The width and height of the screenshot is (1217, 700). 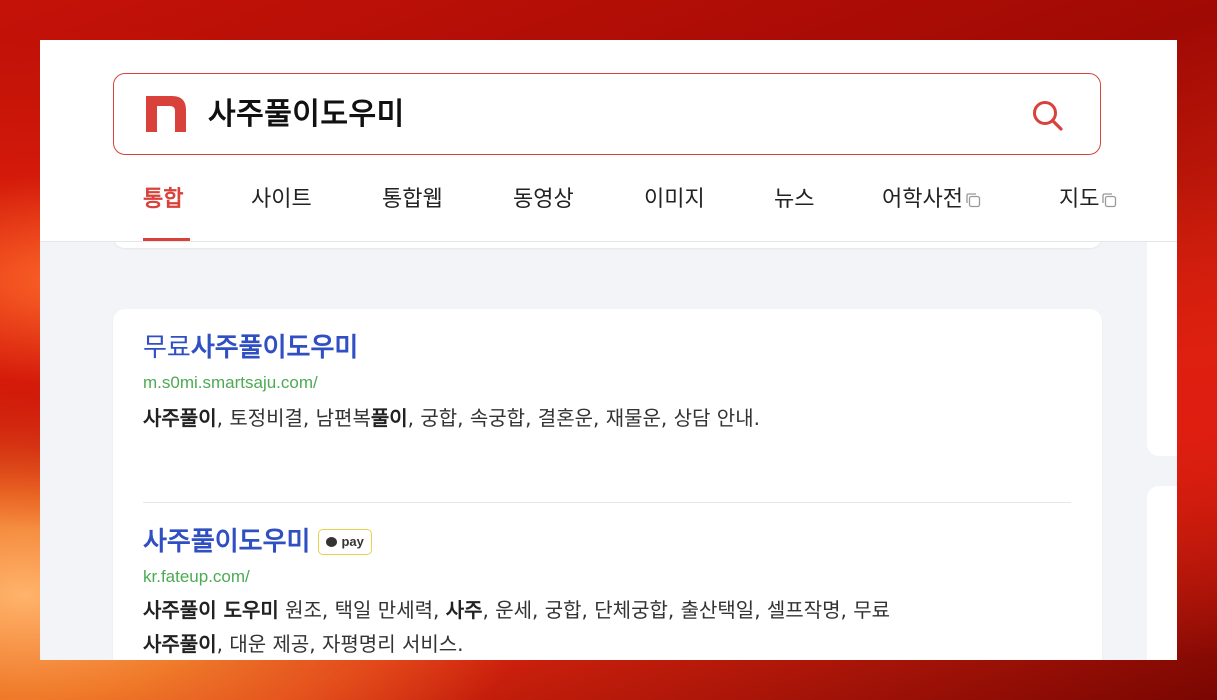 I want to click on desc-keyword: 사주풀이 도우미, so click(x=211, y=610).